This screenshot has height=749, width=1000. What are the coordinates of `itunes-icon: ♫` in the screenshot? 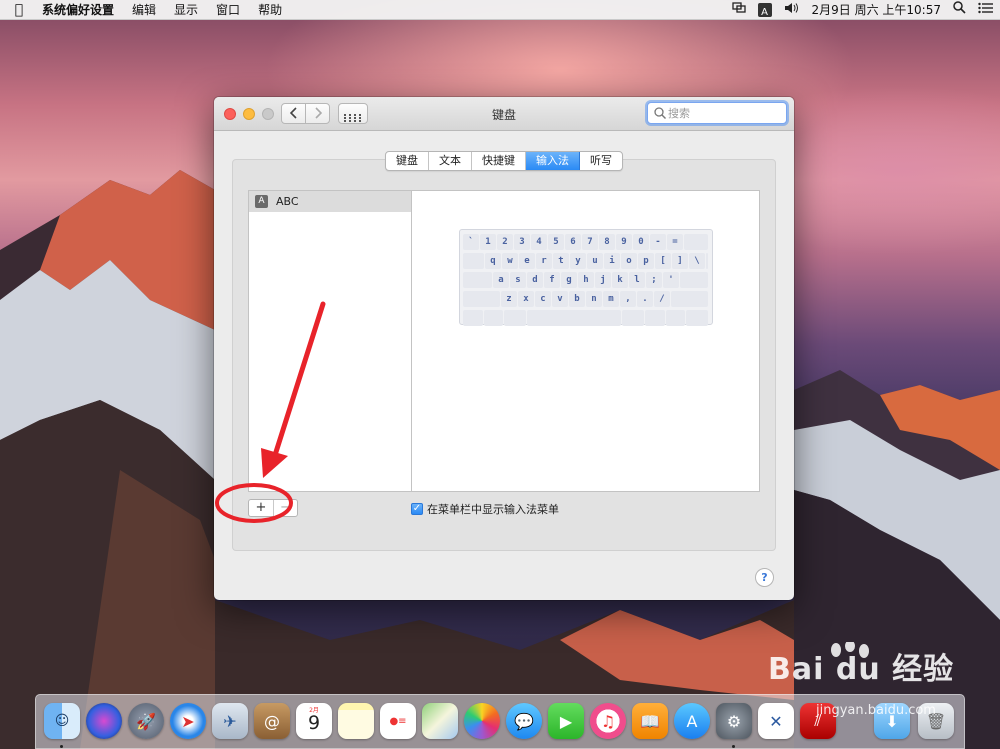 It's located at (608, 721).